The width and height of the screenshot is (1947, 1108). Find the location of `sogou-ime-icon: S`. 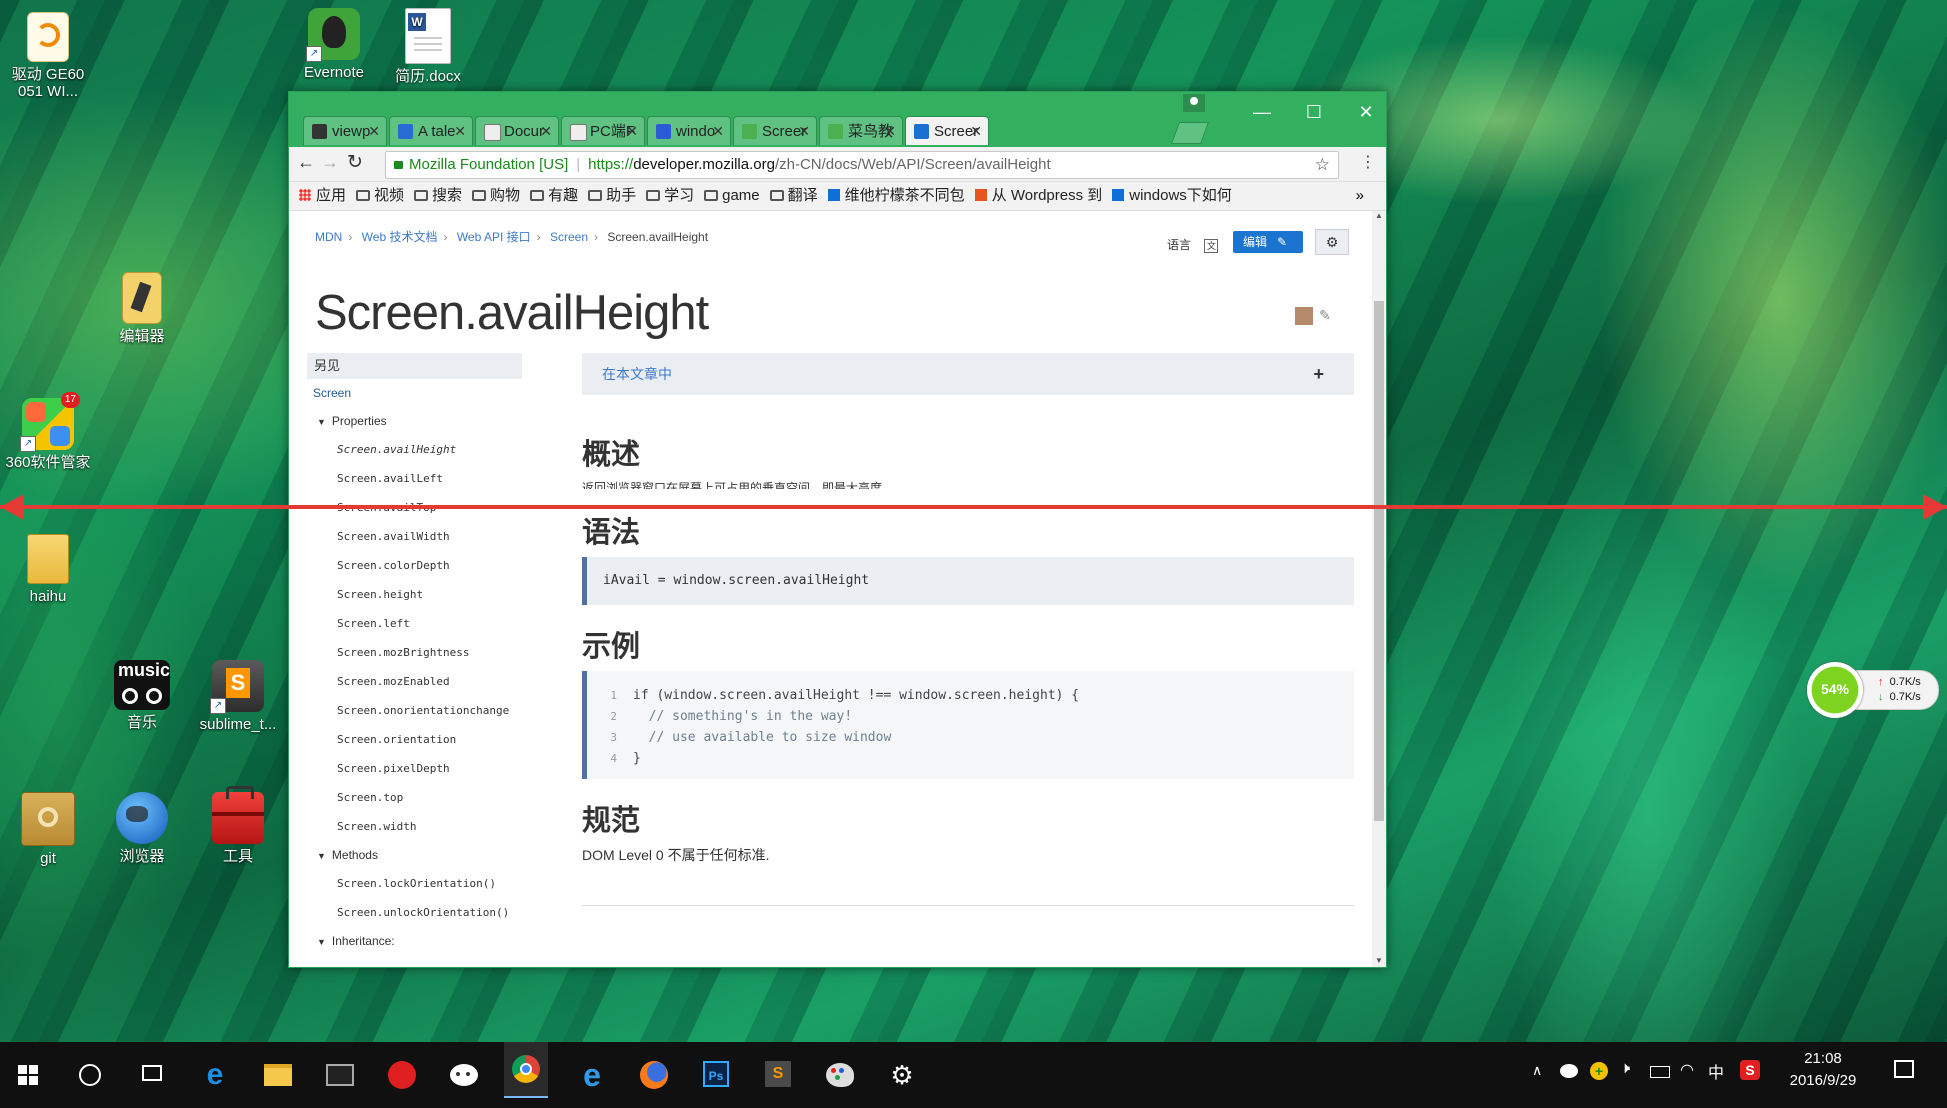

sogou-ime-icon: S is located at coordinates (1750, 1070).